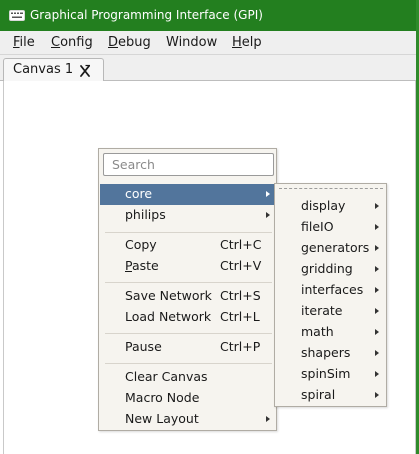 Image resolution: width=419 pixels, height=454 pixels. Describe the element at coordinates (240, 295) in the screenshot. I see `shortcut-label: Ctrl+S` at that location.